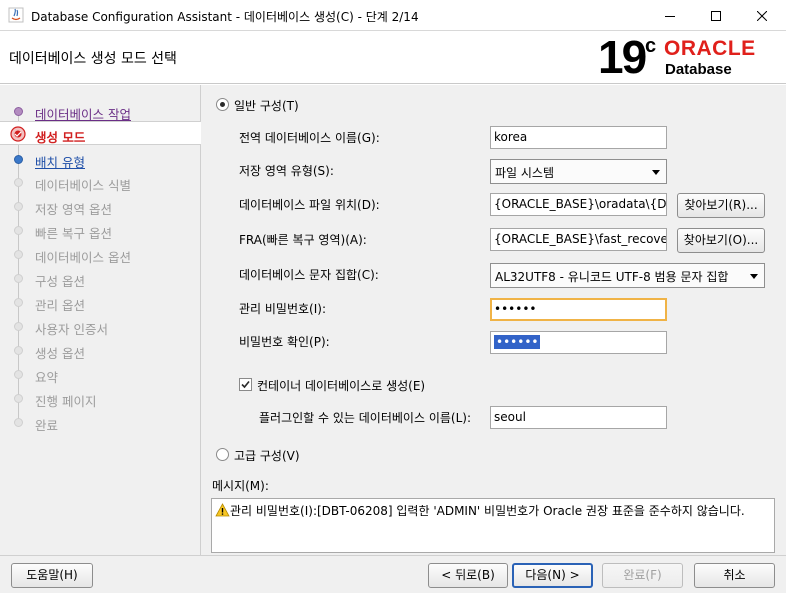  What do you see at coordinates (47, 425) in the screenshot?
I see `nav-item-label: 완료` at bounding box center [47, 425].